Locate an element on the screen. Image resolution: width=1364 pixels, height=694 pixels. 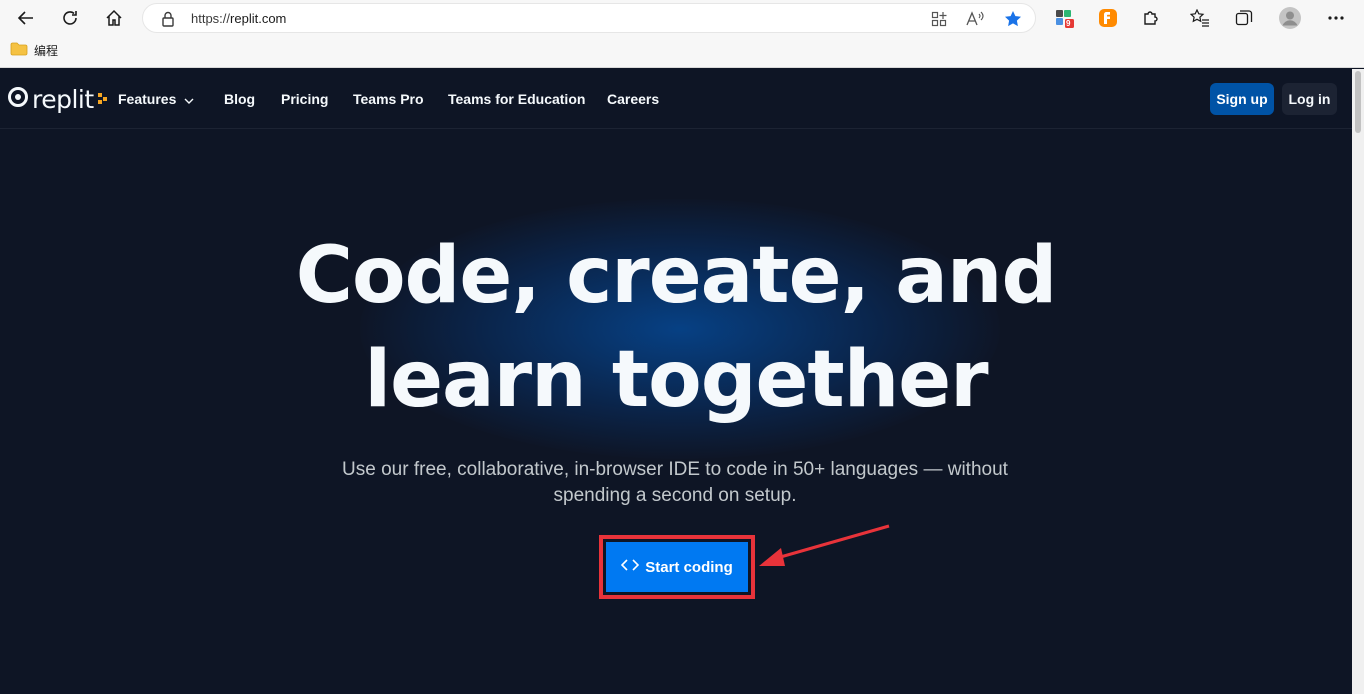
log-in-button: Log in is located at coordinates (1309, 99).